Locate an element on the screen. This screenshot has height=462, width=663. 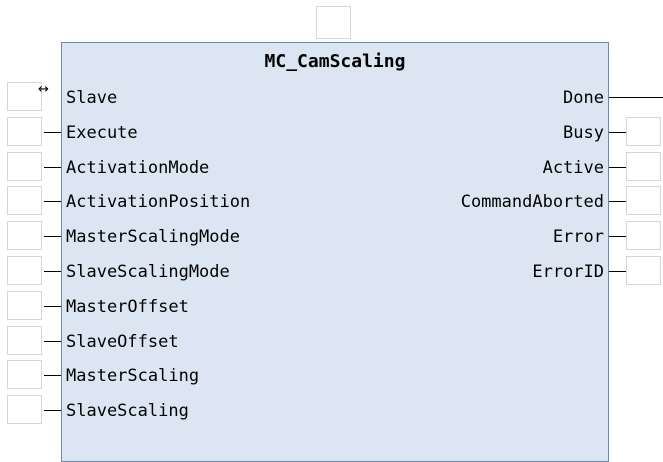
input-variable-slave-scaling is located at coordinates (24, 410).